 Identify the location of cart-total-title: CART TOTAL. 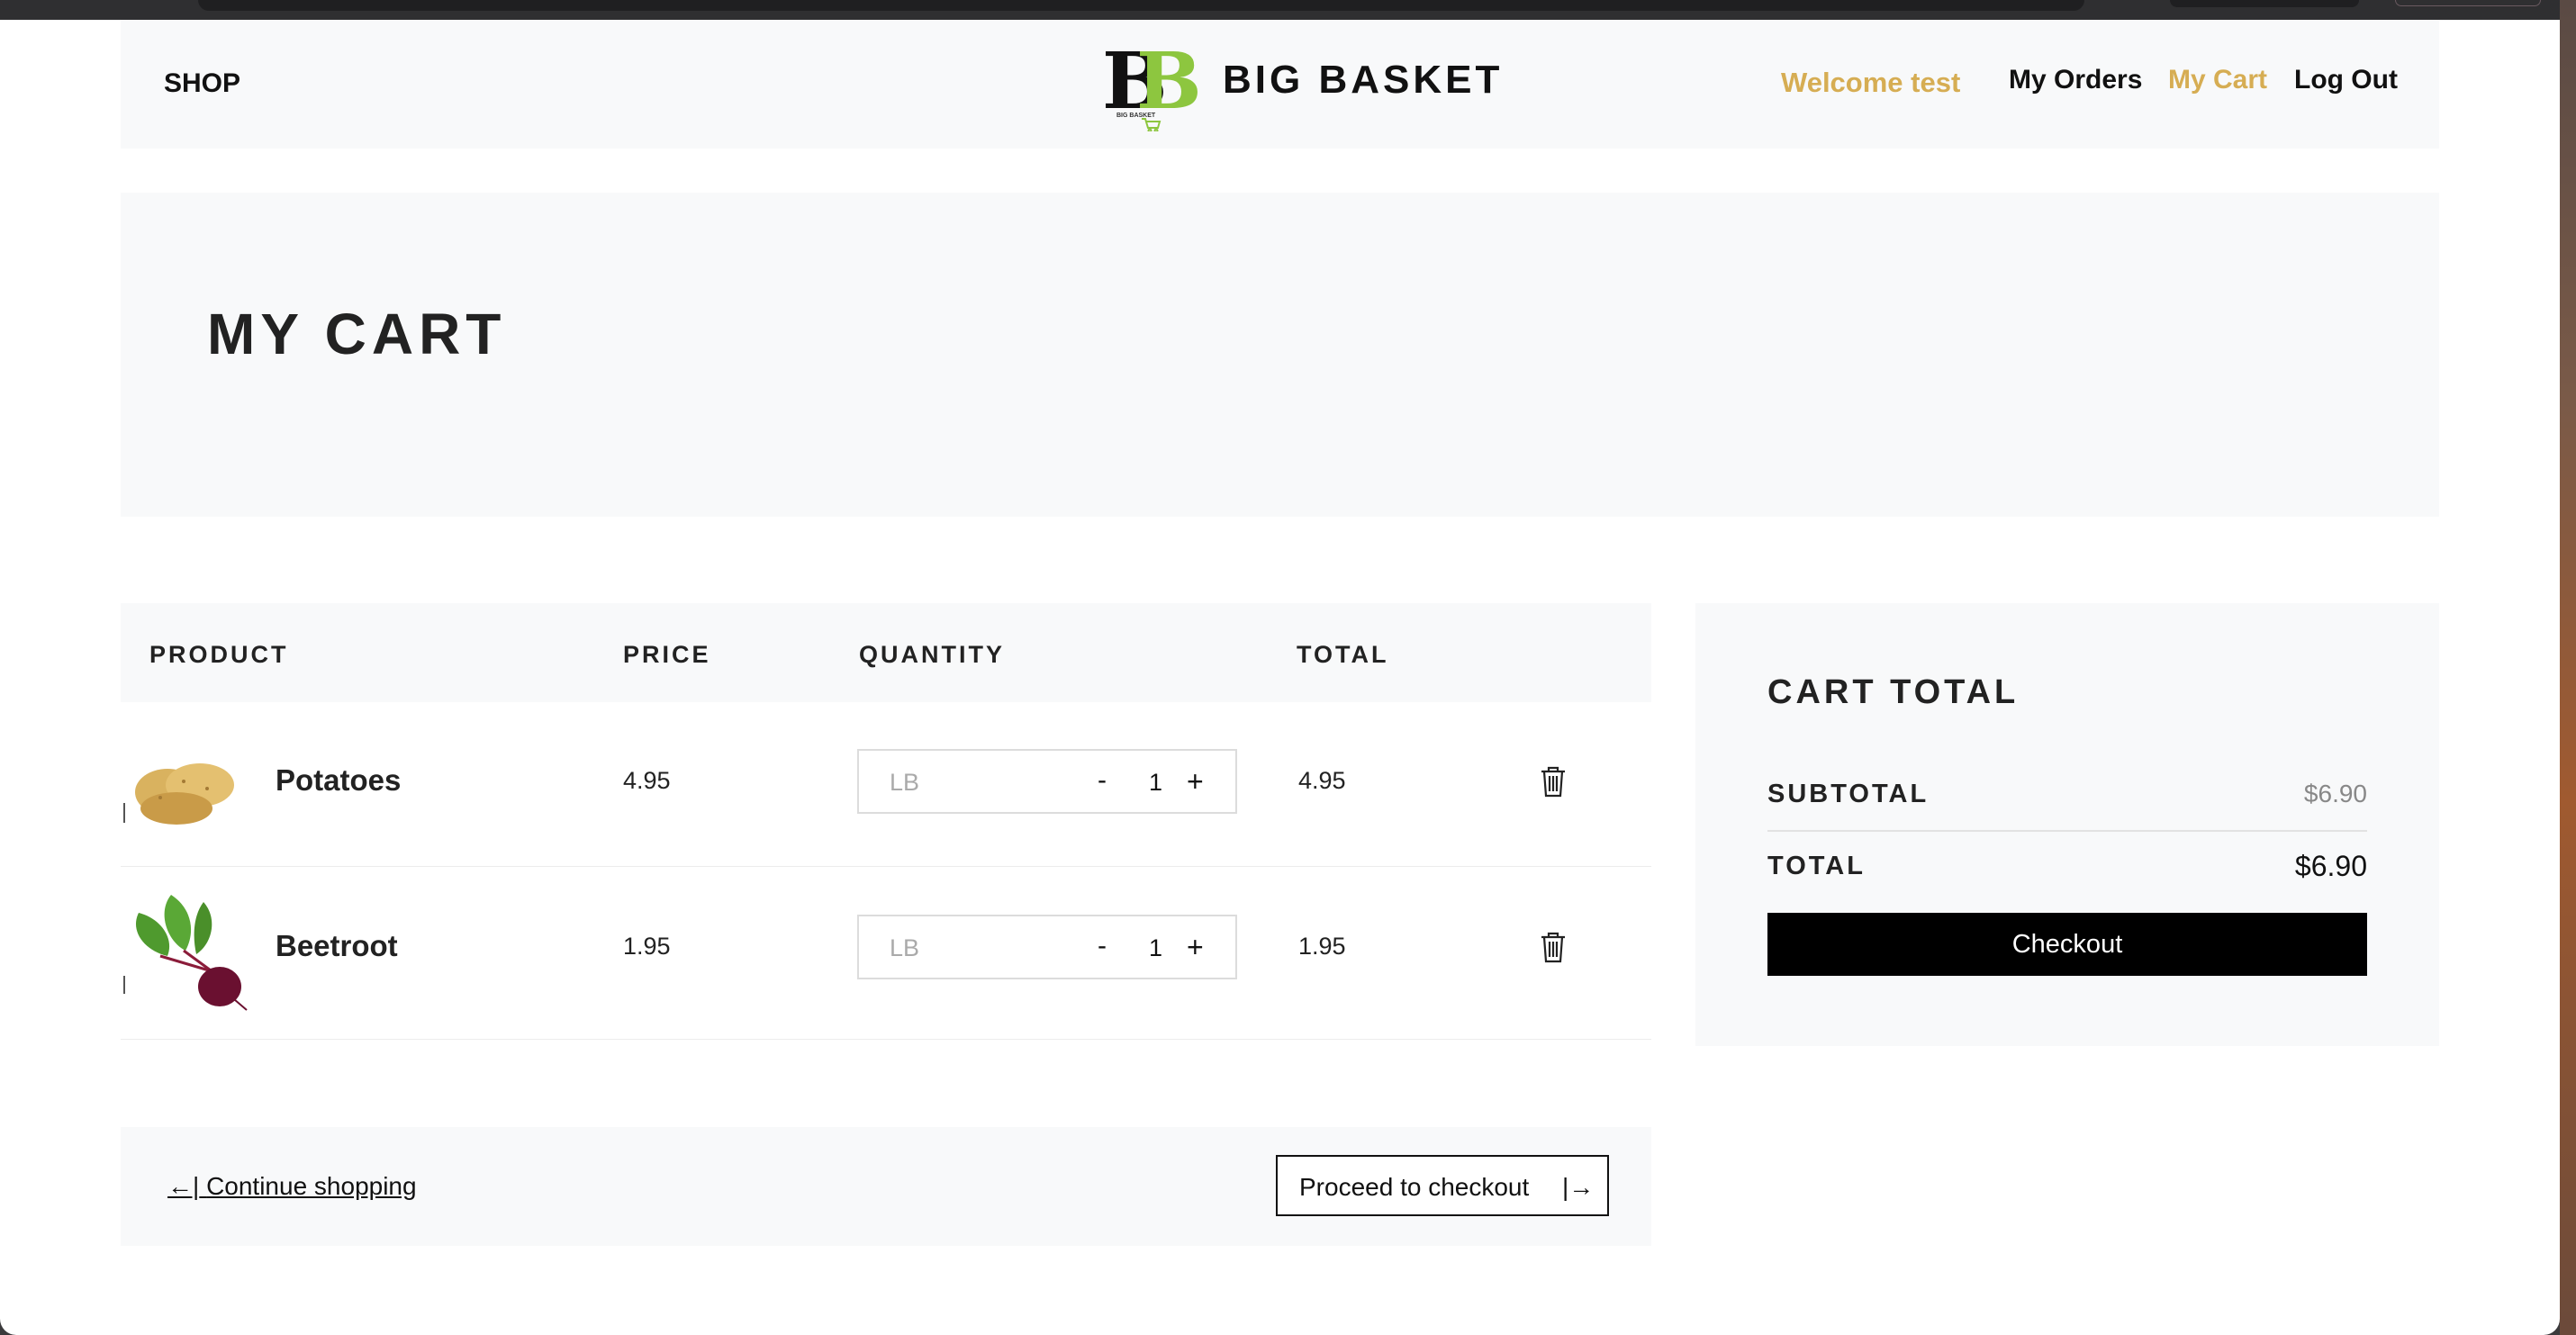
(1893, 692).